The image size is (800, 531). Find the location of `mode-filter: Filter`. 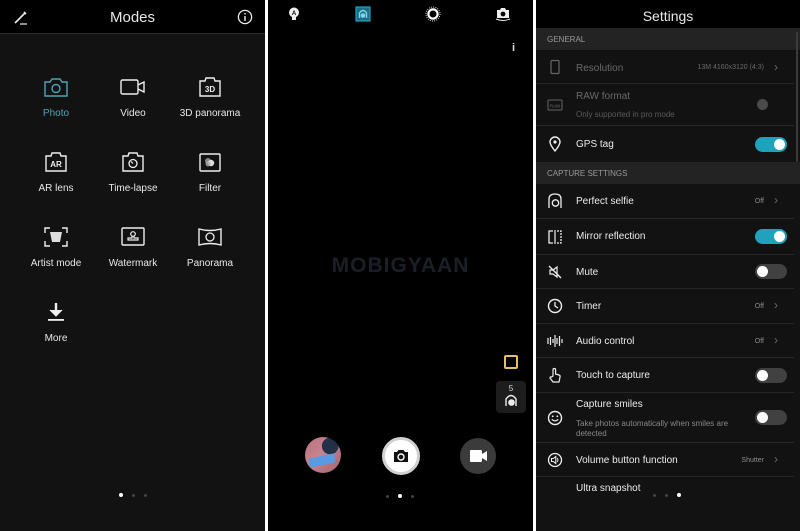

mode-filter: Filter is located at coordinates (210, 181).